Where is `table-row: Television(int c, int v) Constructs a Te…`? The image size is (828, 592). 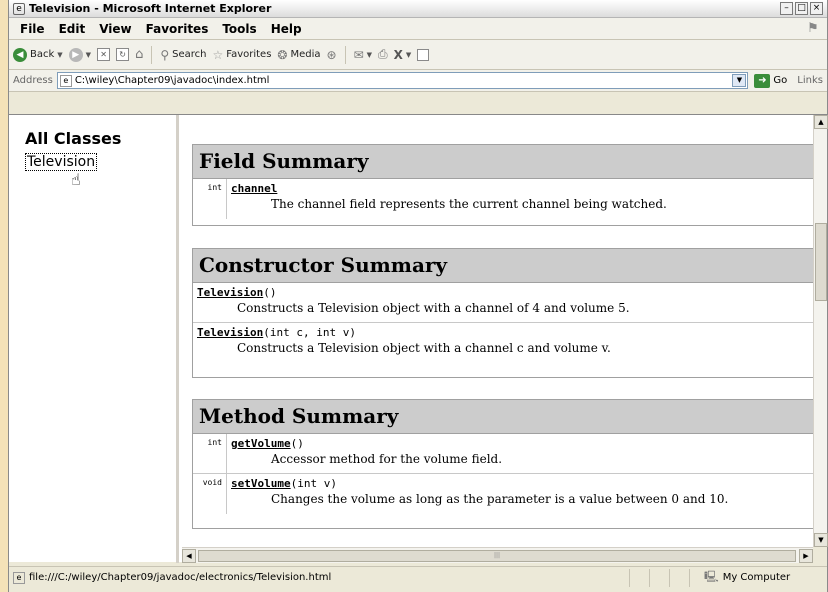 table-row: Television(int c, int v) Constructs a Te… is located at coordinates (507, 343).